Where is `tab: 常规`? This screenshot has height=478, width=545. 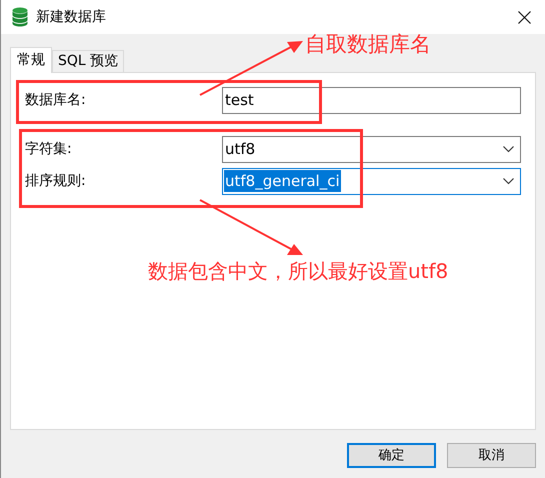 tab: 常规 is located at coordinates (31, 60).